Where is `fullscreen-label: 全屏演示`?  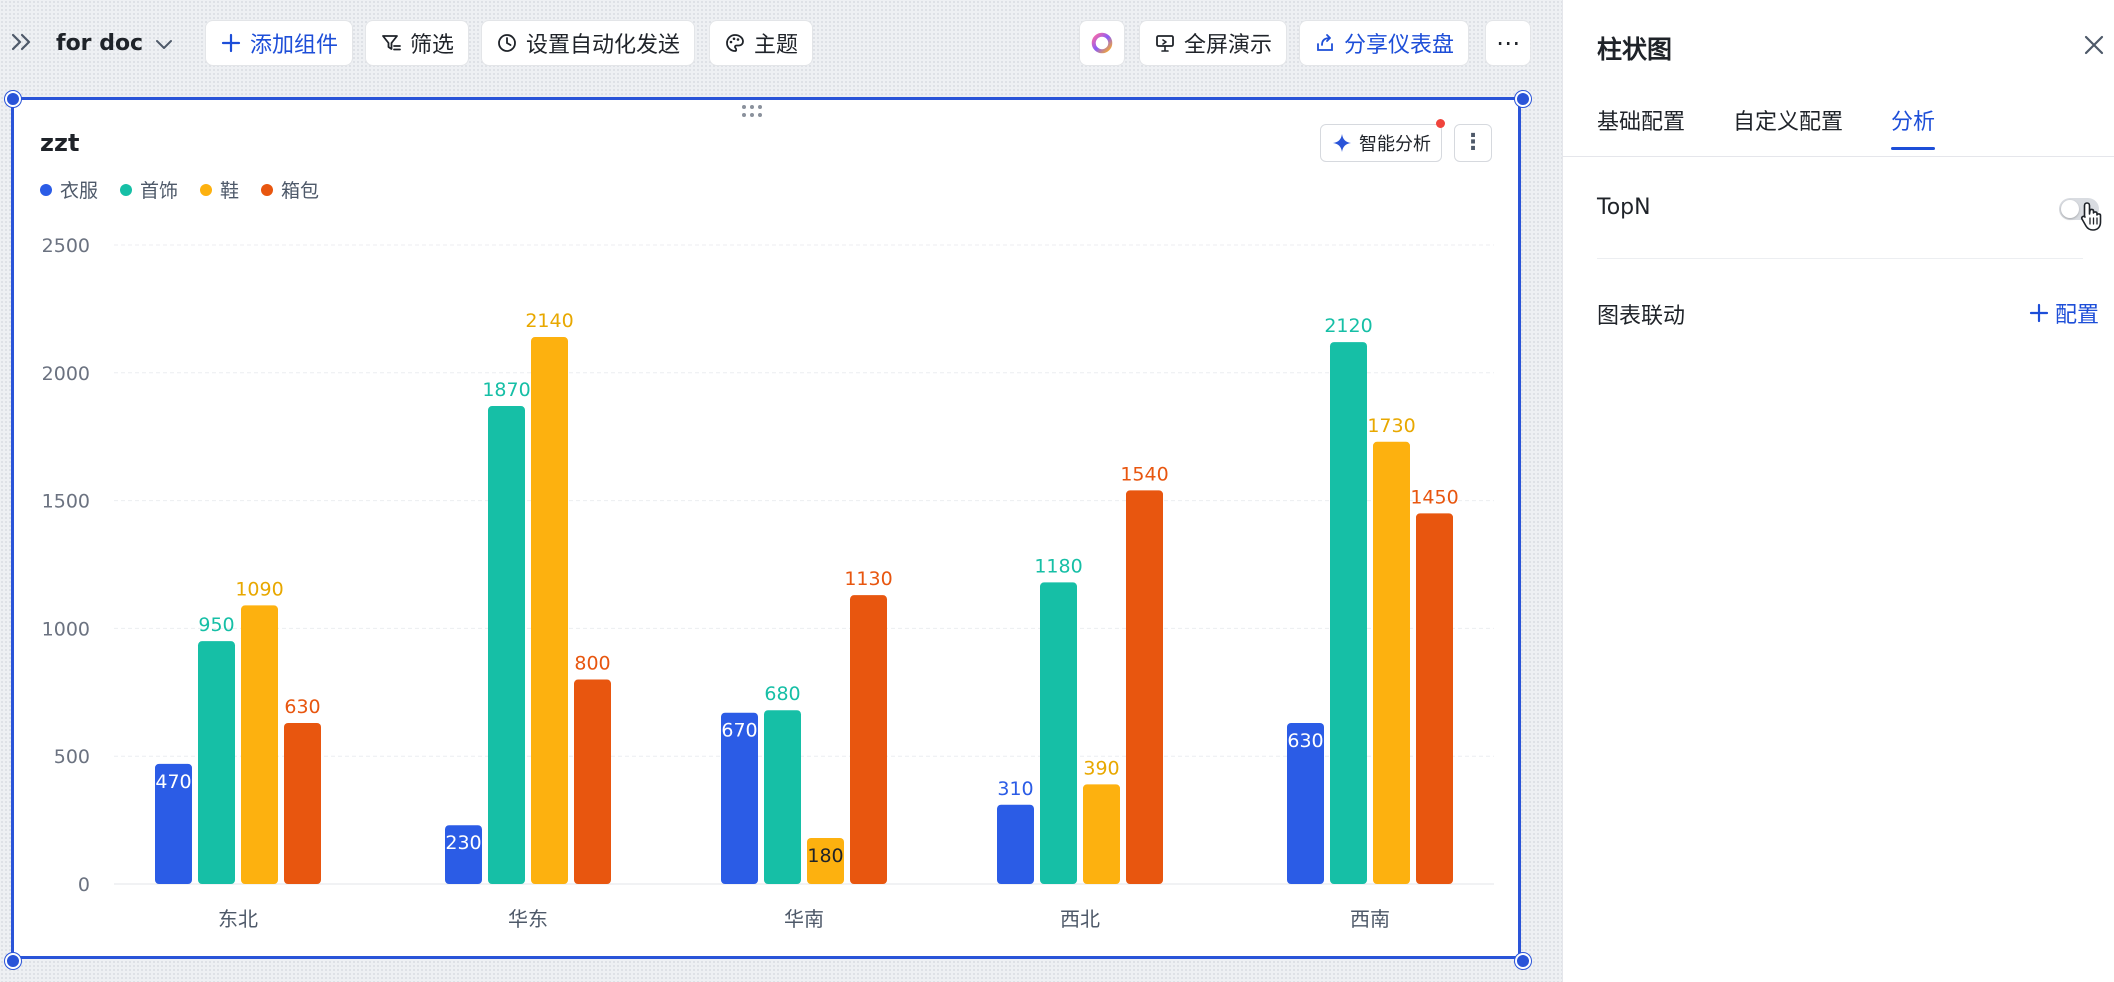
fullscreen-label: 全屏演示 is located at coordinates (1228, 45).